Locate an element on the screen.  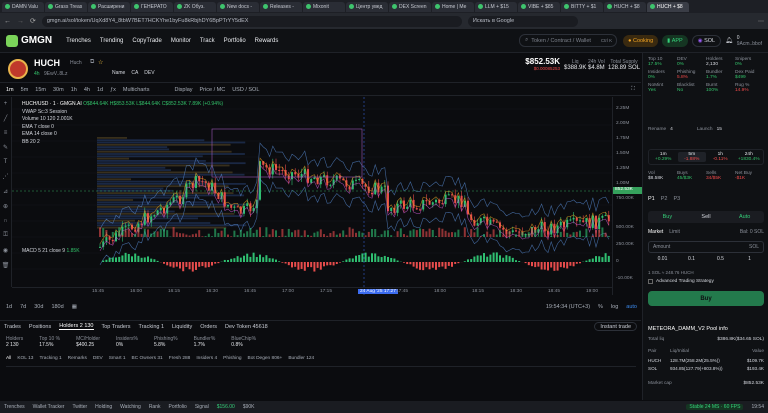
browser-tab: Releases - is located at coordinates (281, 6).